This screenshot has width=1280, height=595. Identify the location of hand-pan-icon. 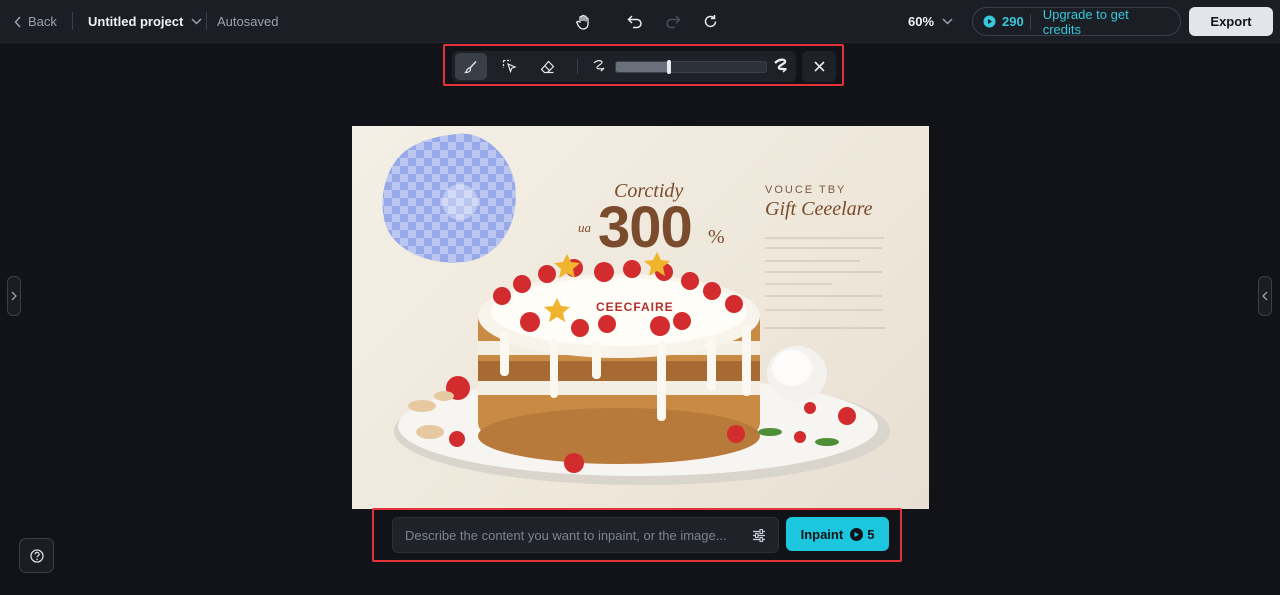
(583, 22).